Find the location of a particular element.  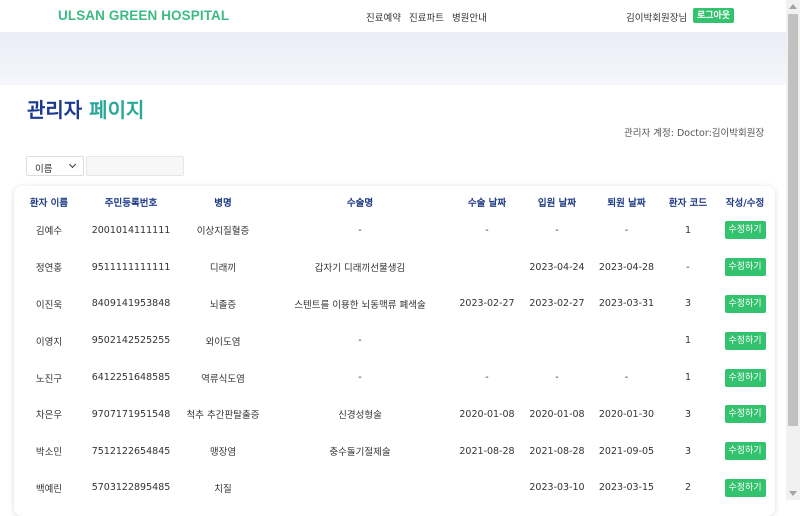

cell-disease: 이상지질혈증 is located at coordinates (223, 232).